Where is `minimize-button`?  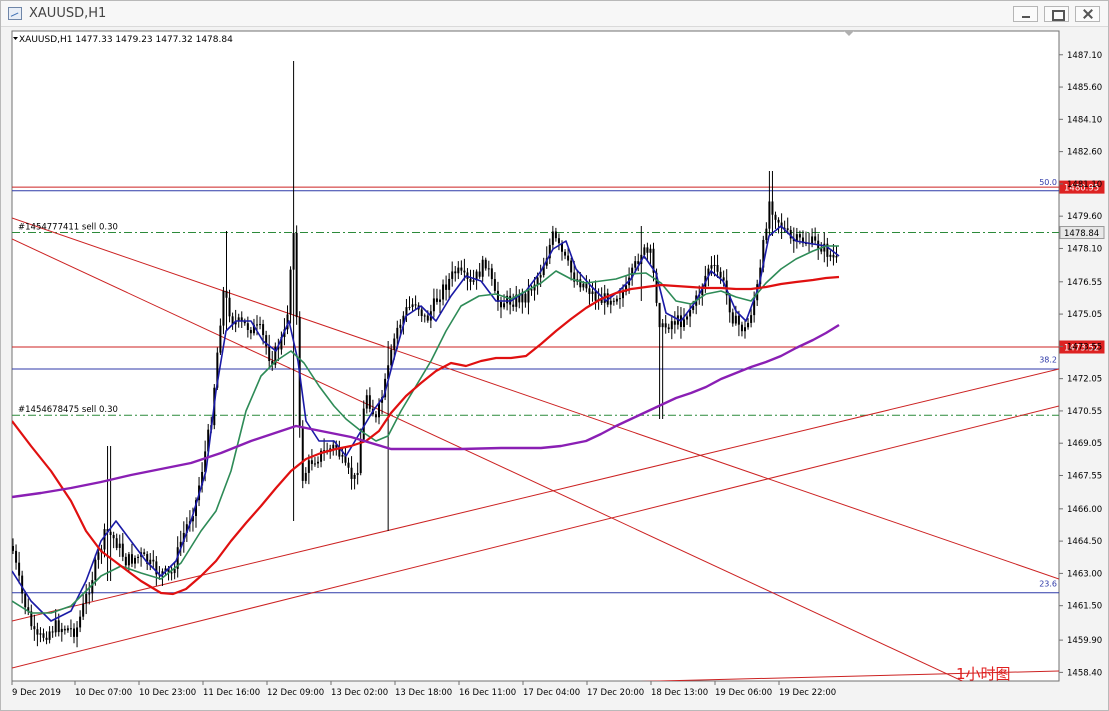 minimize-button is located at coordinates (1025, 14).